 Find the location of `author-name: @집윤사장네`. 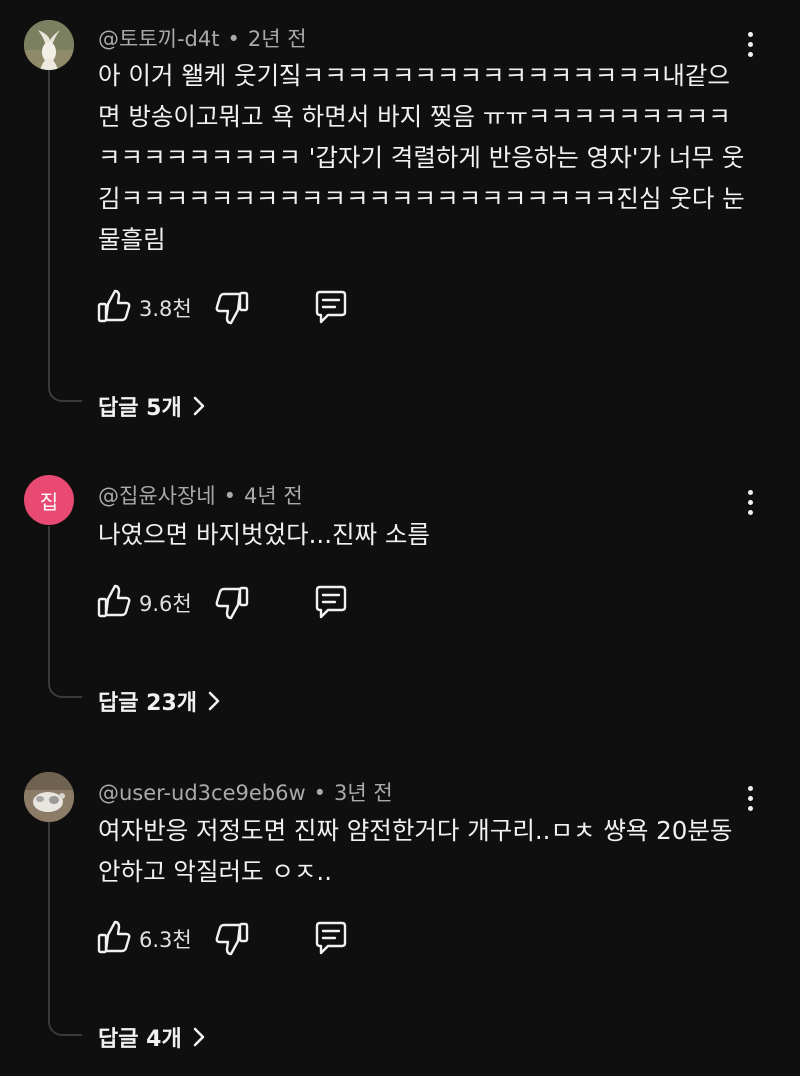

author-name: @집윤사장네 is located at coordinates (157, 496).